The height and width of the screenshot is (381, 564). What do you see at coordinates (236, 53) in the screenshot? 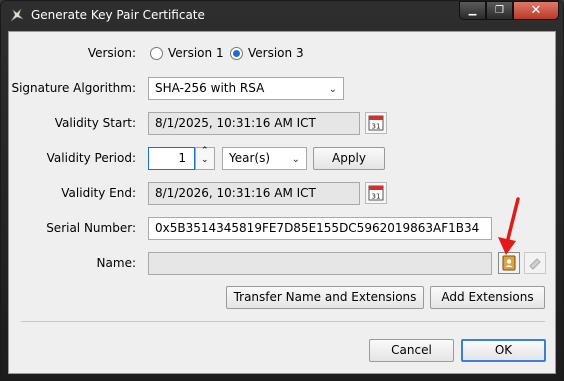
I see `version-3-radio` at bounding box center [236, 53].